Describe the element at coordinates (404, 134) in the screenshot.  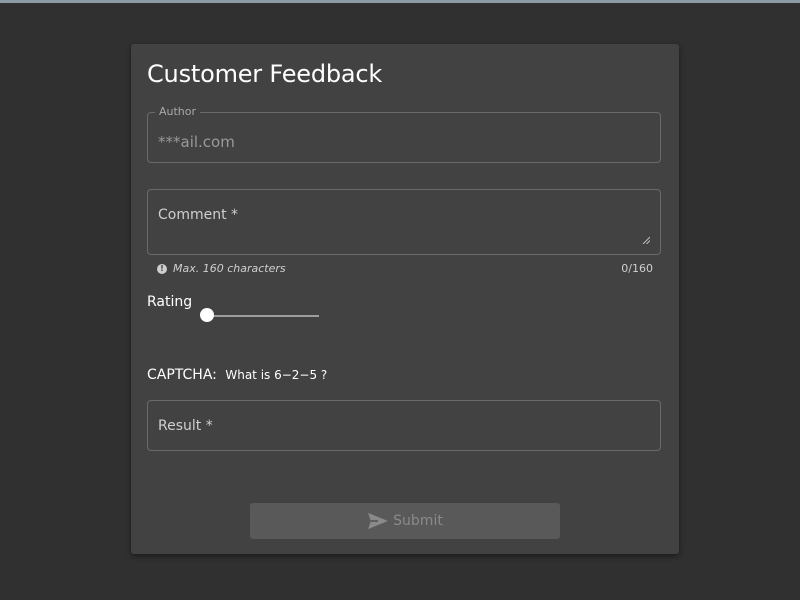
I see `author-field: Author ***ail.com` at that location.